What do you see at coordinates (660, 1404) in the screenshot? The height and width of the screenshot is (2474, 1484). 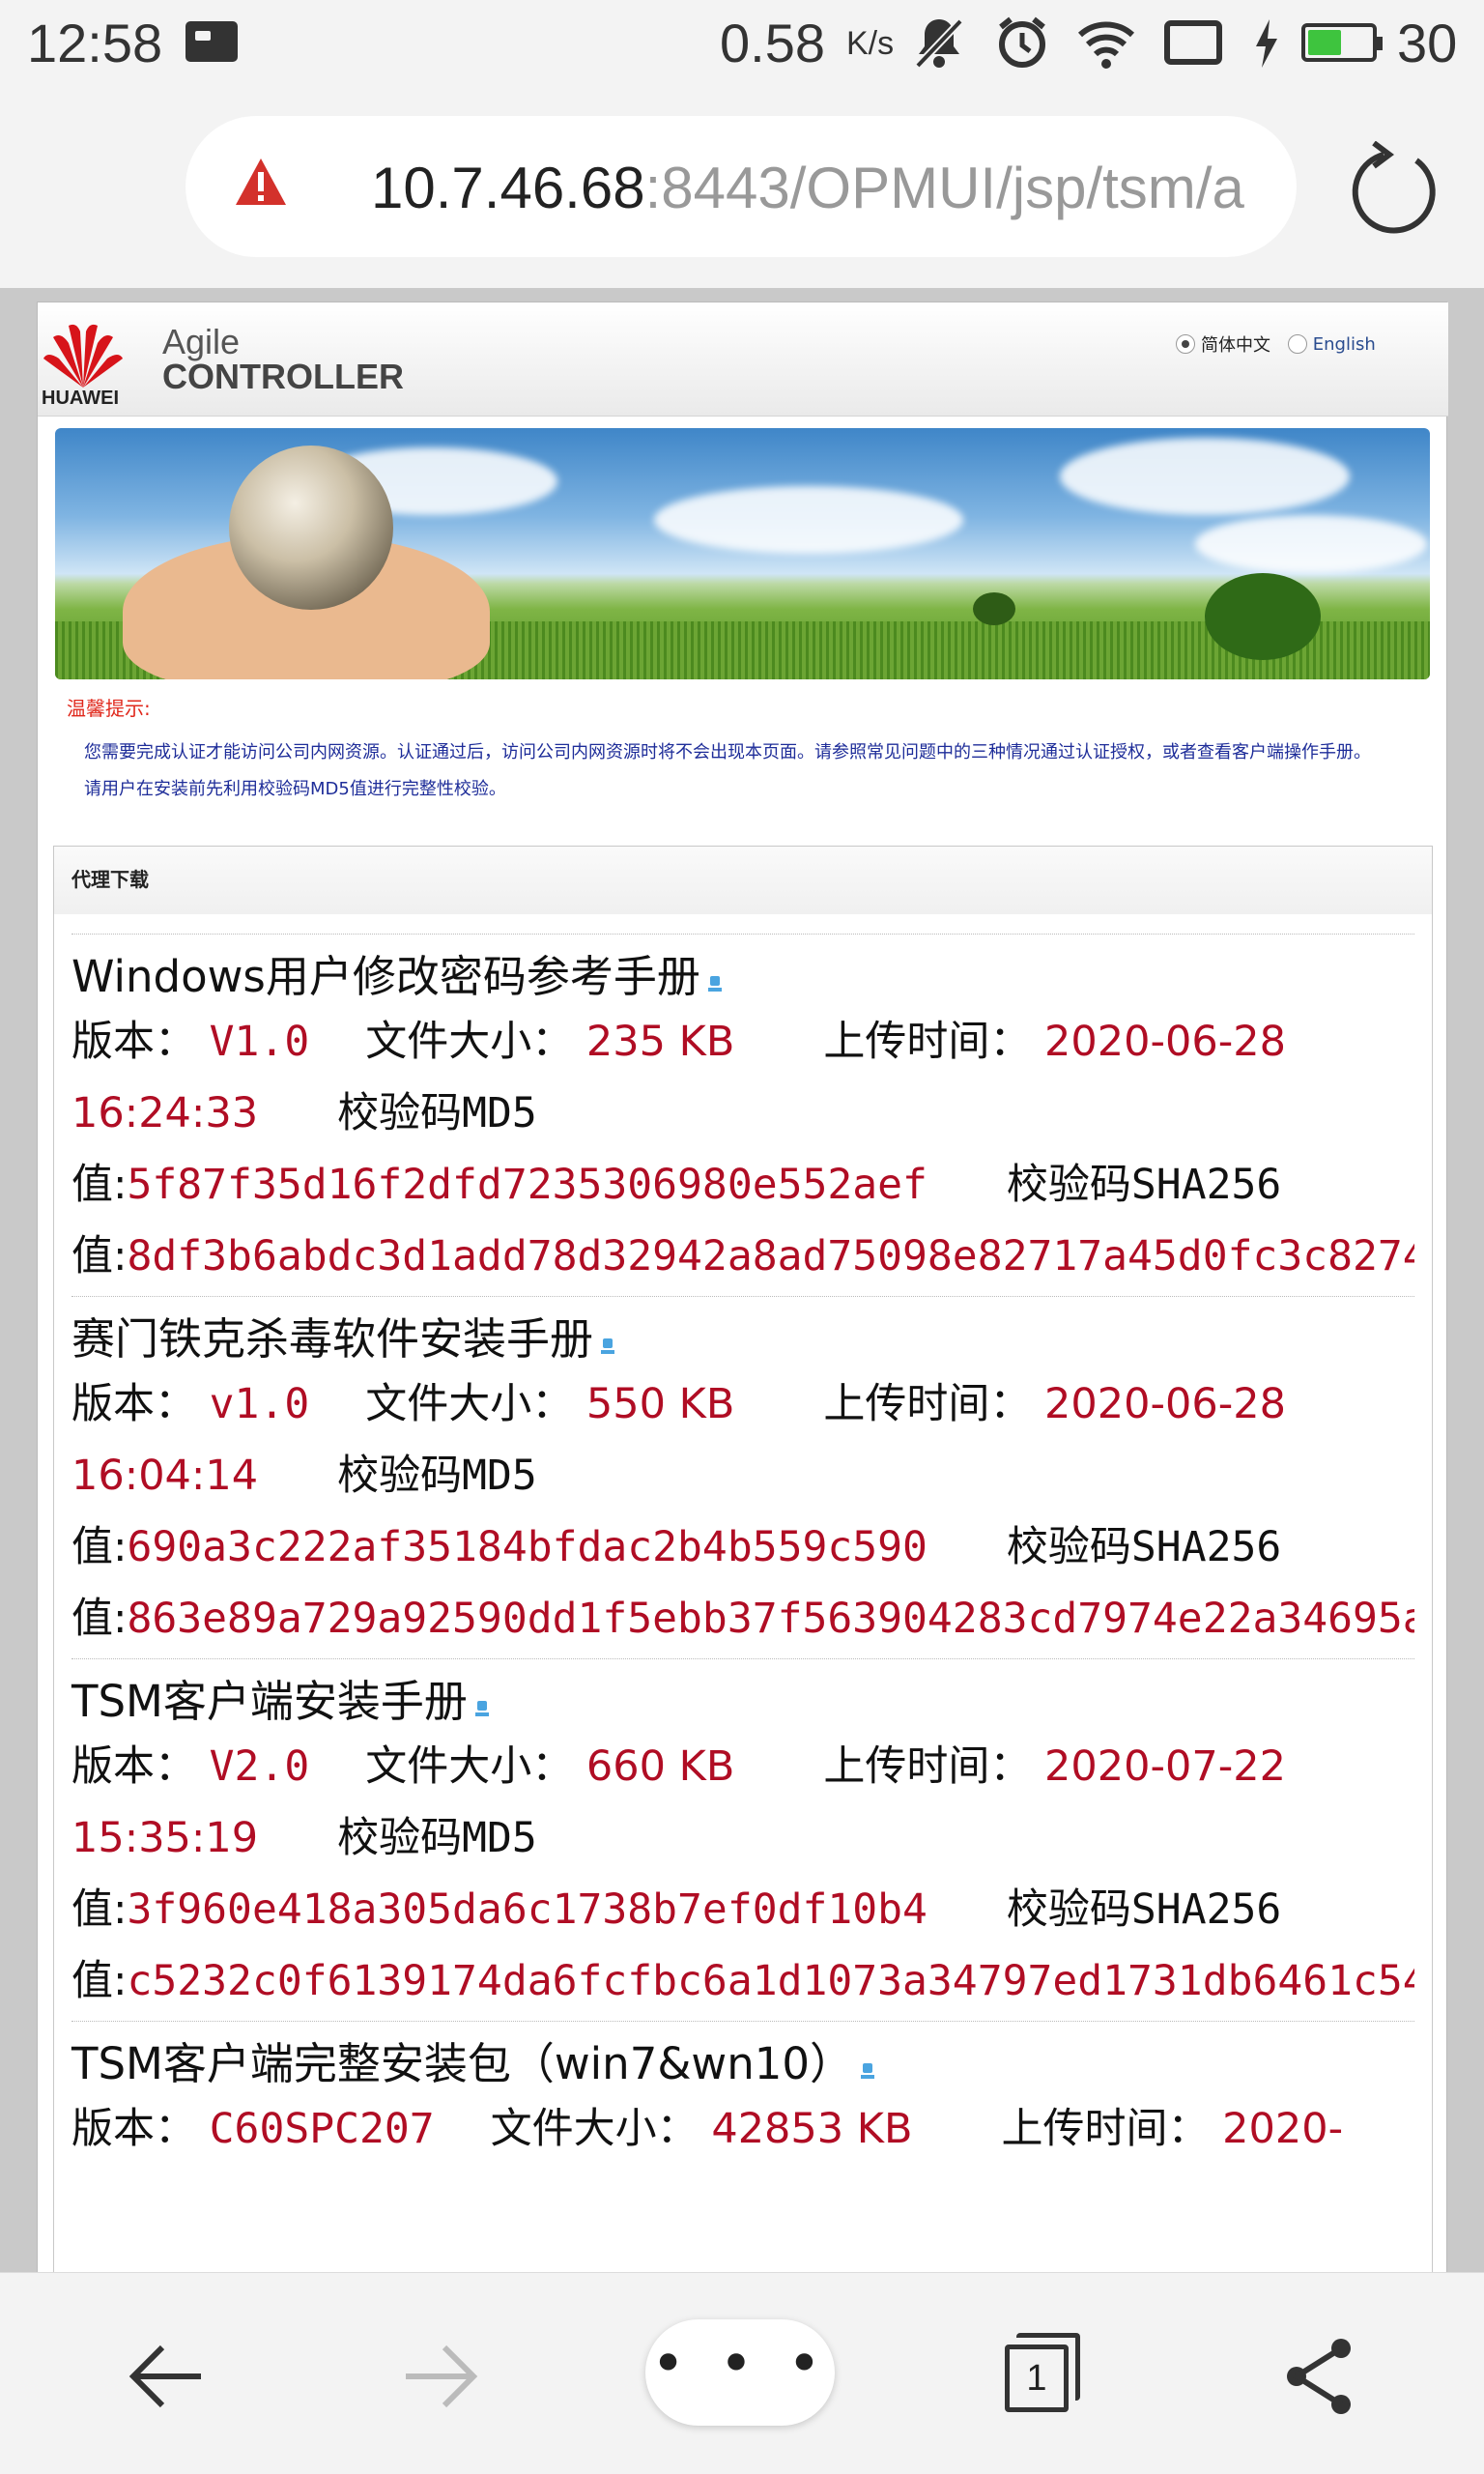 I see `size-value: 550 KB` at bounding box center [660, 1404].